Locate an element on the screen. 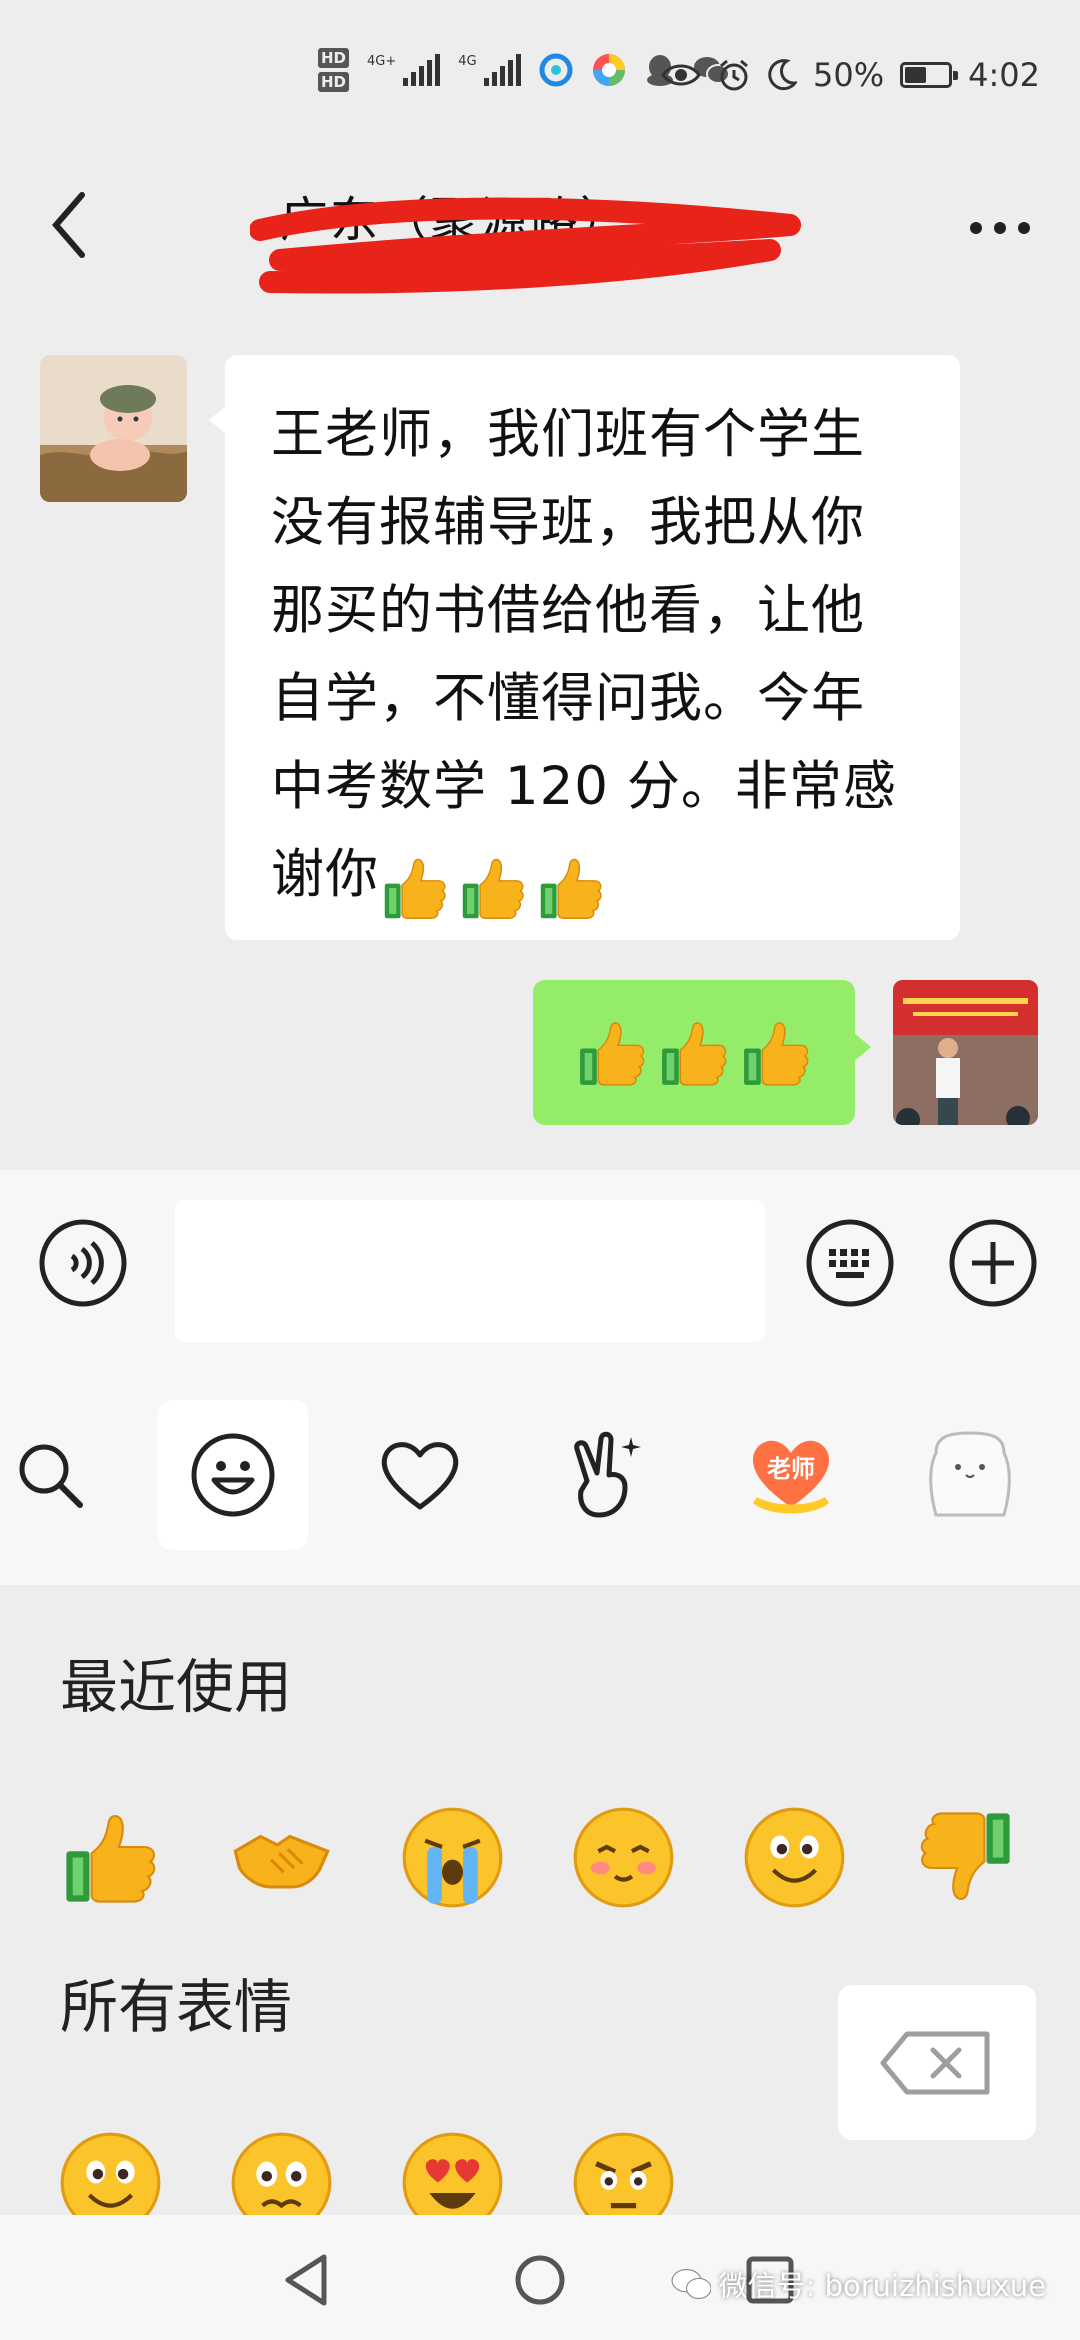  back-triangle-icon is located at coordinates (307, 2280).